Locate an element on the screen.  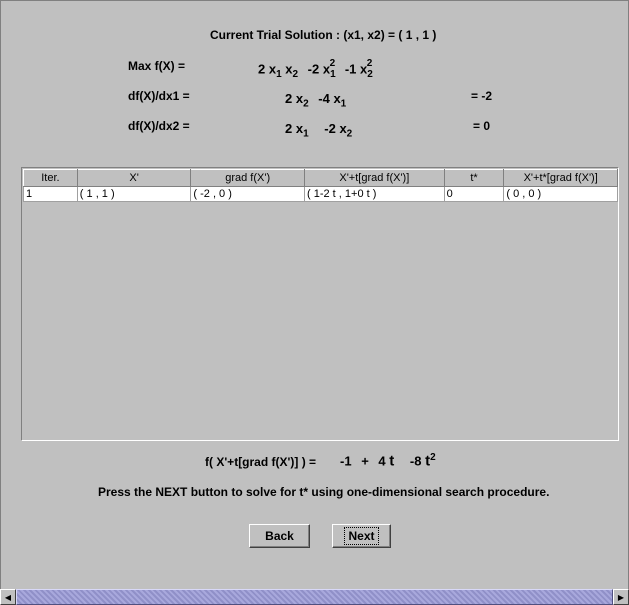
horizontal-scrollbar: ◀ ▶ is located at coordinates (314, 597).